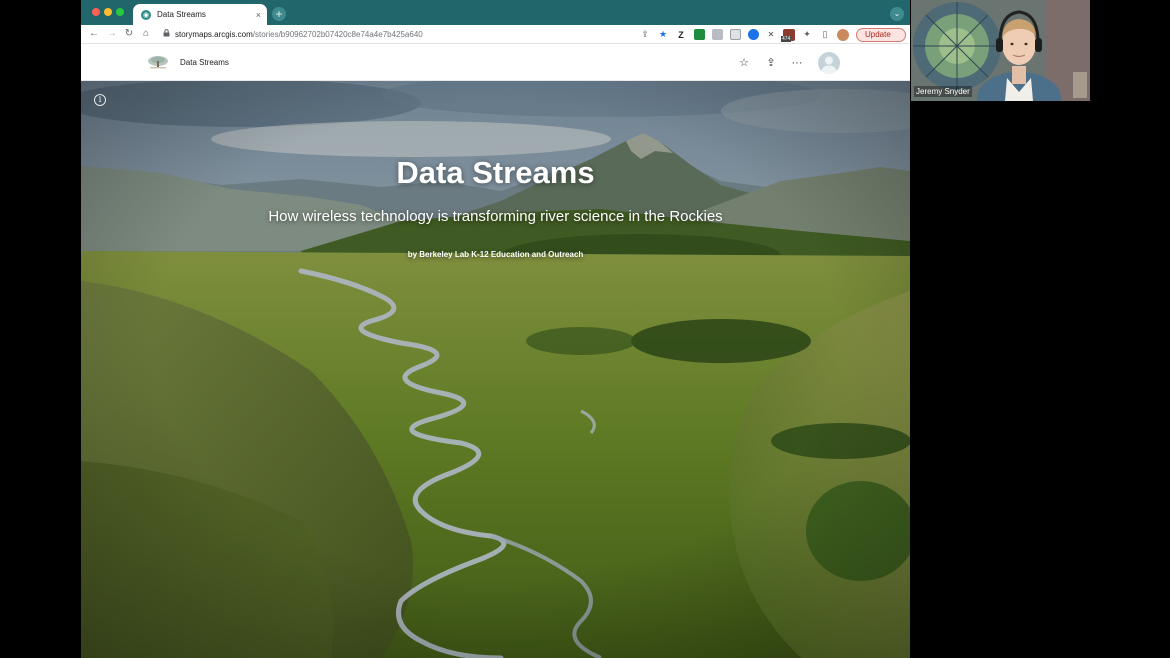 This screenshot has height=658, width=1170. I want to click on new-tab-button: +, so click(279, 14).